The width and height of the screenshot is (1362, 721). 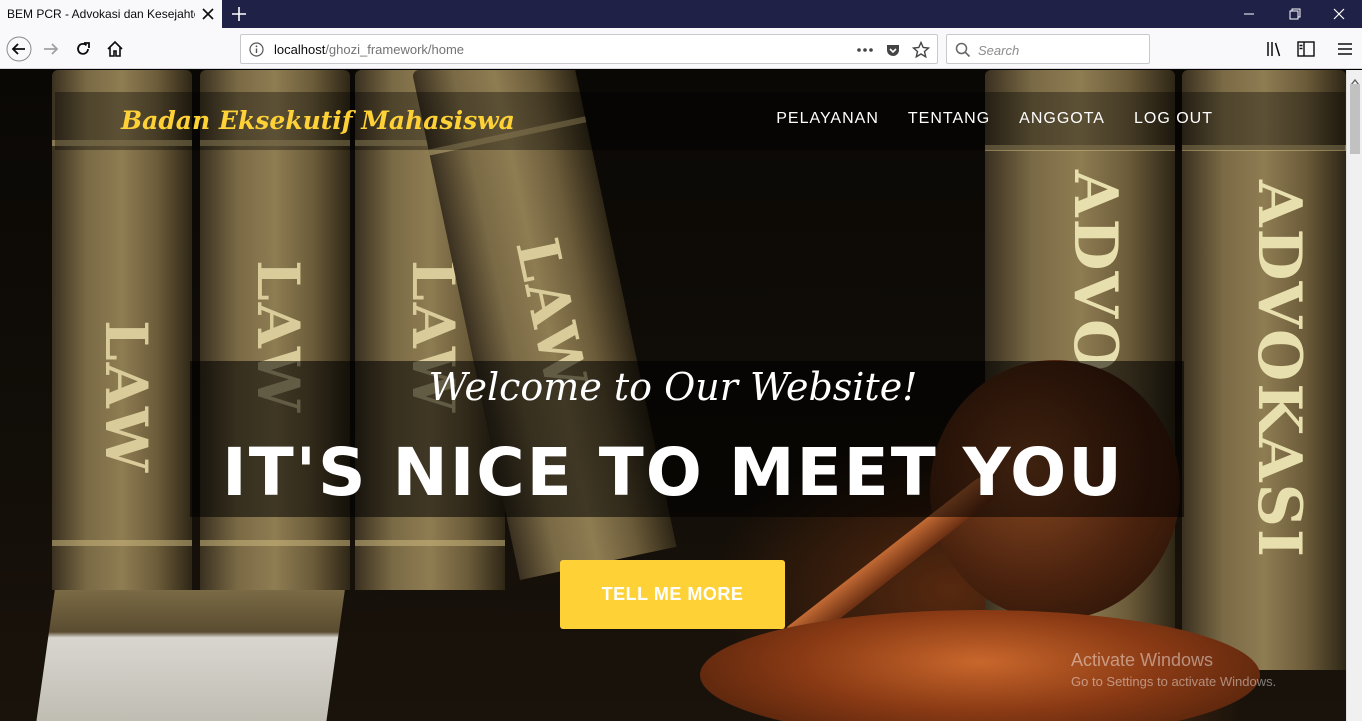 What do you see at coordinates (589, 49) in the screenshot?
I see `url-bar: localhost/ghozi_framework/home` at bounding box center [589, 49].